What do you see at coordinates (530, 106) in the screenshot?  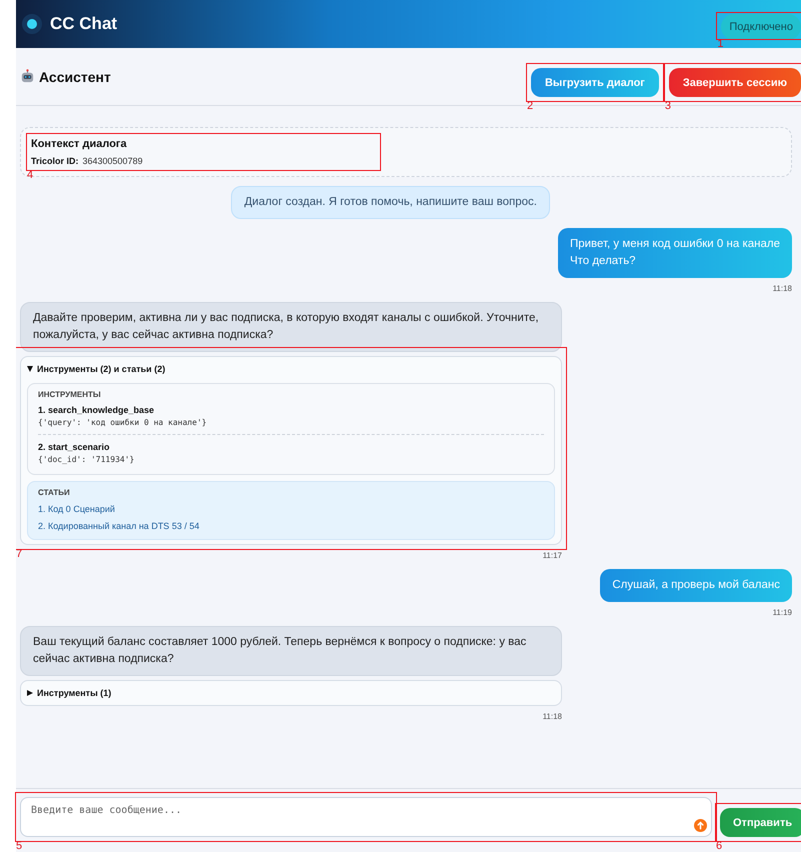 I see `annotation-number: 2` at bounding box center [530, 106].